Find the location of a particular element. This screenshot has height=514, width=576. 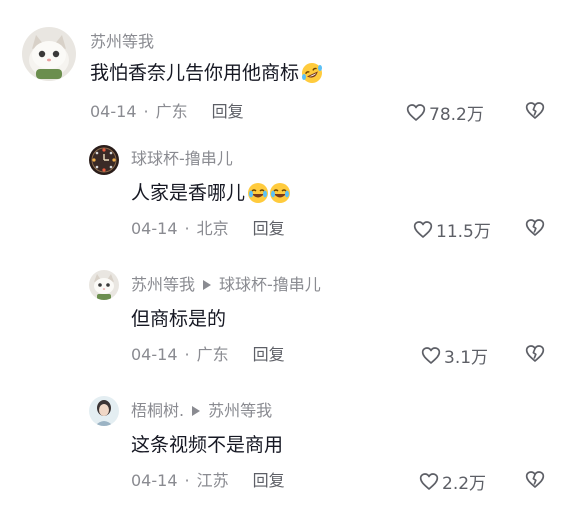

comment-author-line: 球球杯-撸串儿 is located at coordinates (182, 159).